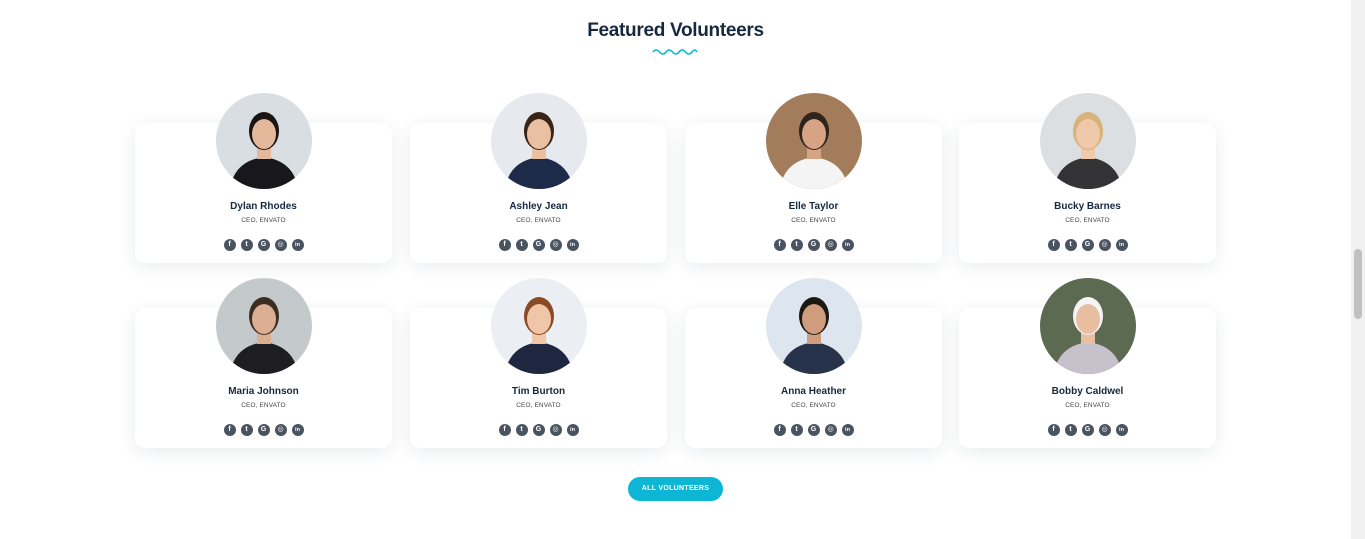 This screenshot has height=539, width=1365. I want to click on volunteer-card: Bobby Caldwel CEO, ENVATO f t G ◎ in, so click(1087, 363).